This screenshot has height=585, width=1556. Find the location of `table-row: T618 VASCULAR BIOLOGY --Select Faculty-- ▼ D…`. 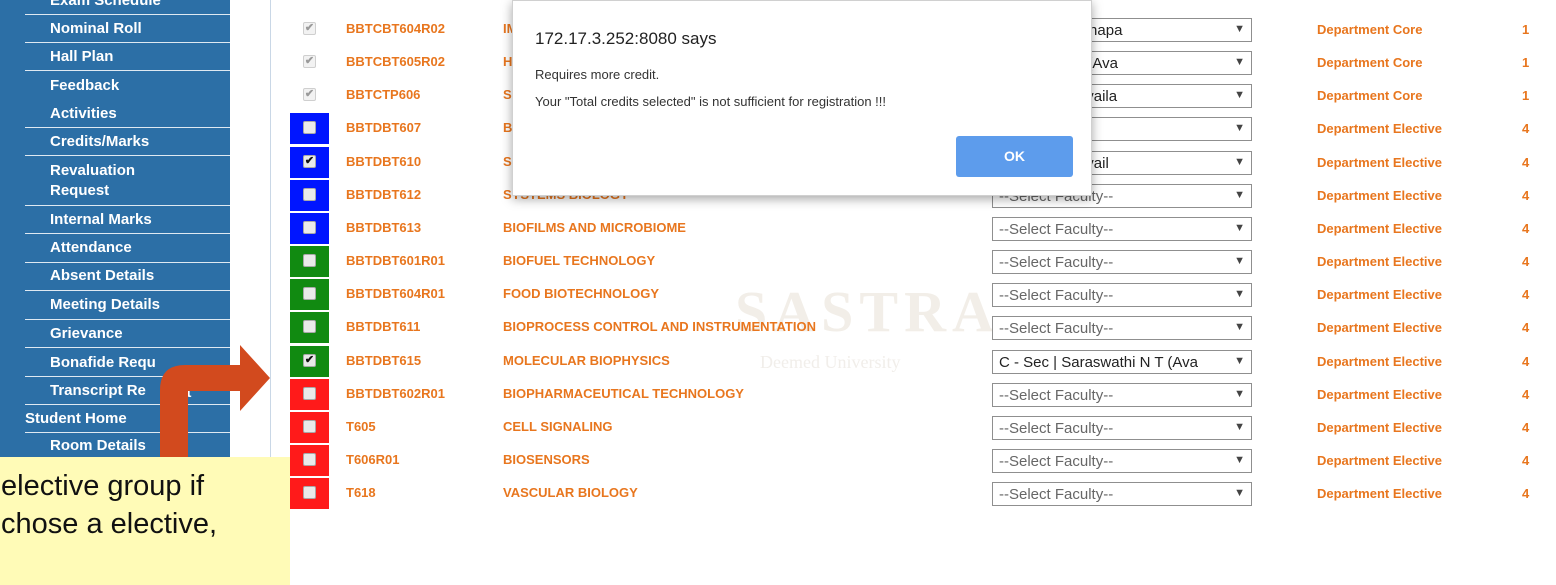

table-row: T618 VASCULAR BIOLOGY --Select Faculty-- ▼ D… is located at coordinates (923, 494).